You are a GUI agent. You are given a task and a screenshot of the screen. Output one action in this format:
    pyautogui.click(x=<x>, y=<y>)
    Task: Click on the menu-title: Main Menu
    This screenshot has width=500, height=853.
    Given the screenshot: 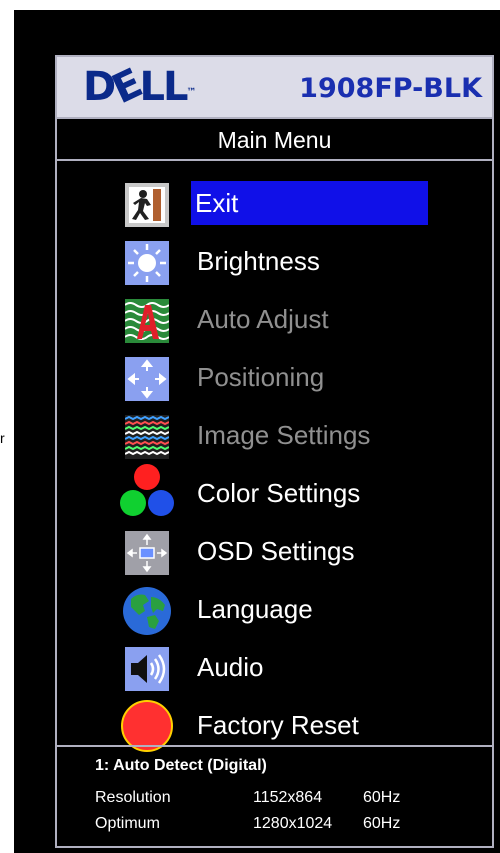 What is the action you would take?
    pyautogui.click(x=274, y=140)
    